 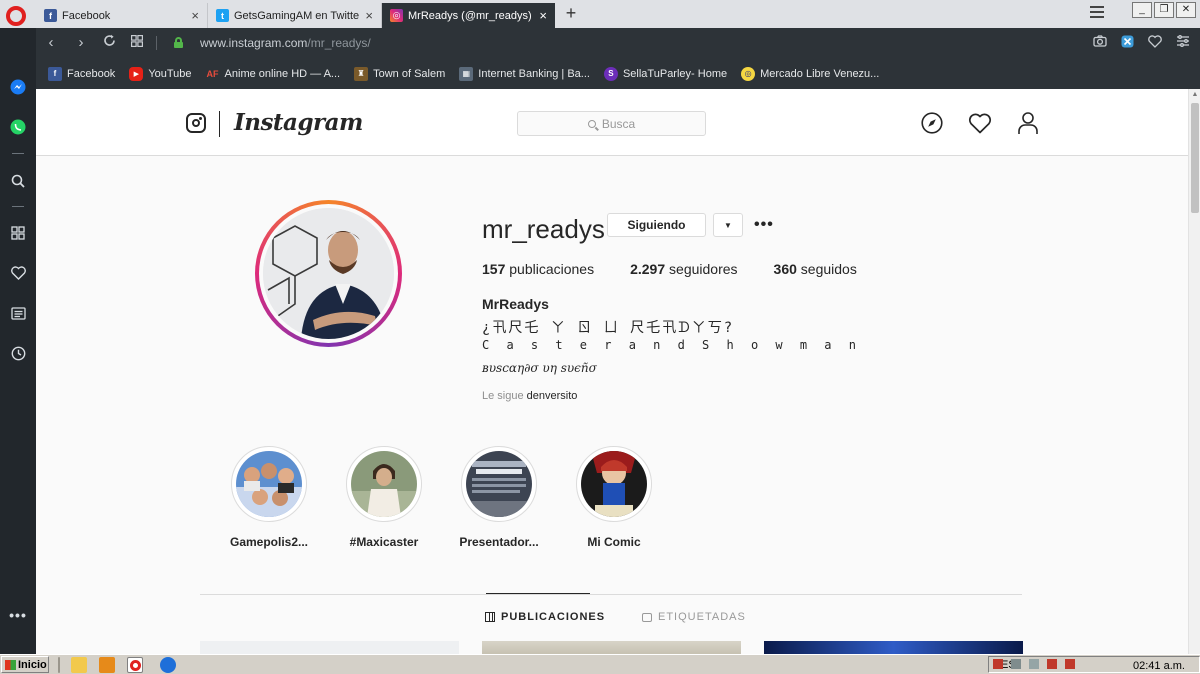 I want to click on speed-dial-icon, so click(x=18, y=233).